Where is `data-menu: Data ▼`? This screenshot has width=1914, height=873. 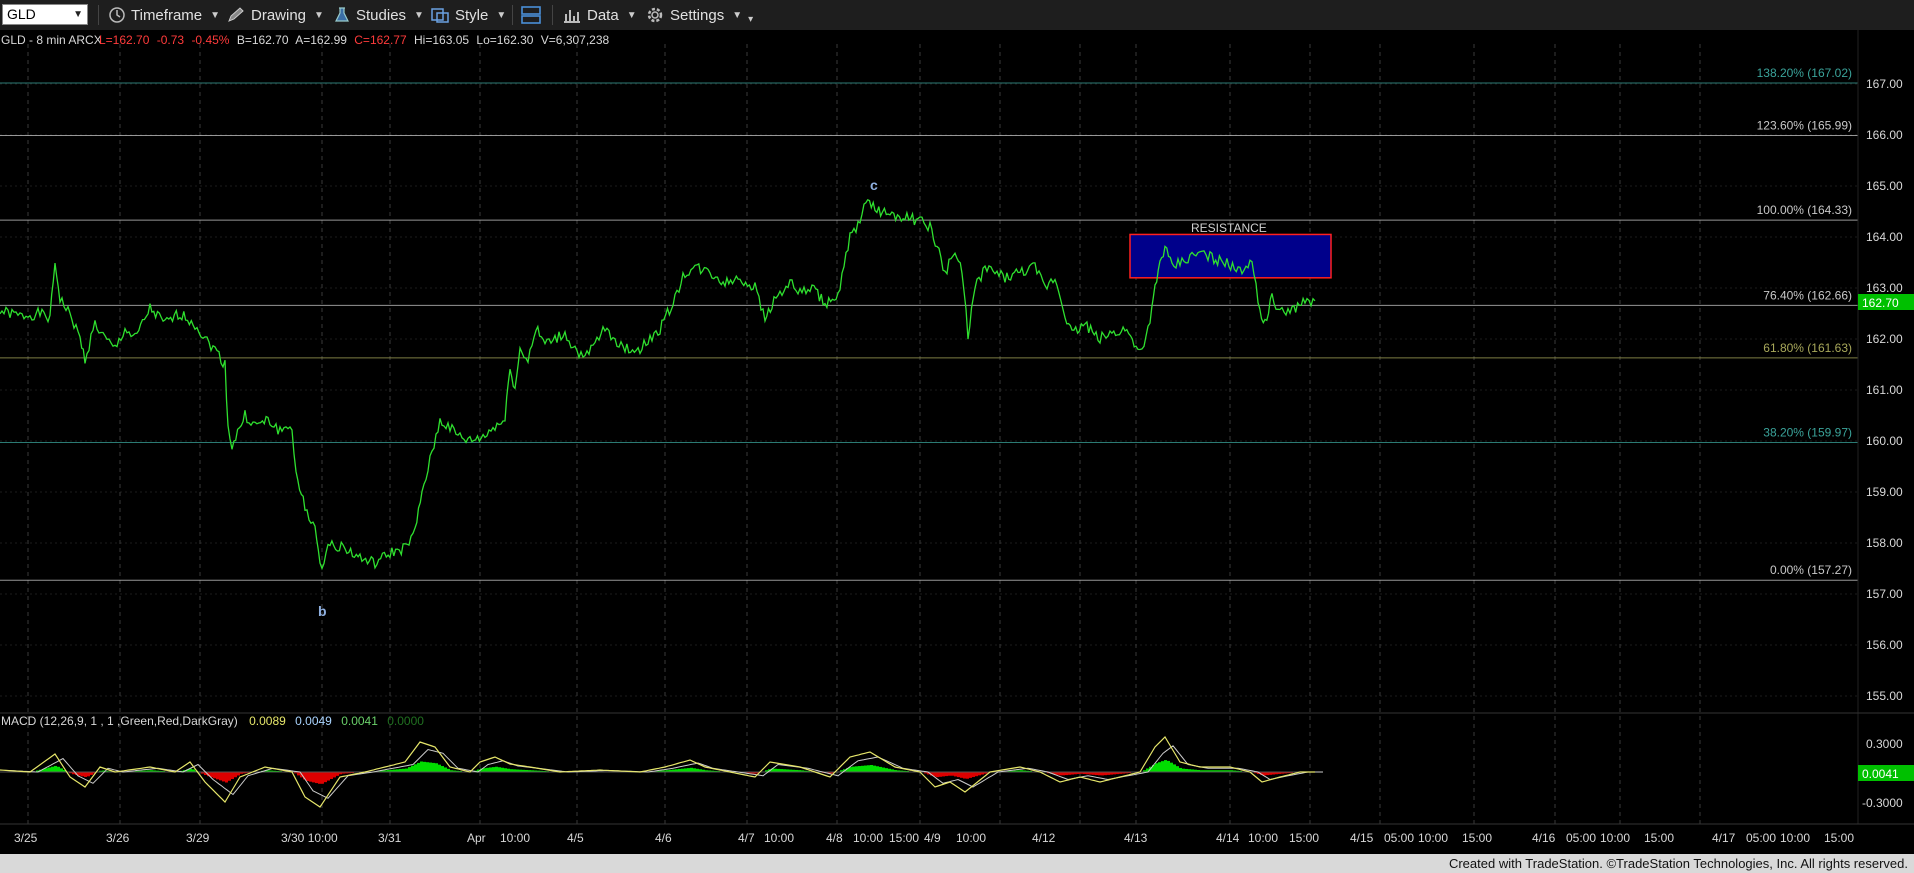 data-menu: Data ▼ is located at coordinates (599, 15).